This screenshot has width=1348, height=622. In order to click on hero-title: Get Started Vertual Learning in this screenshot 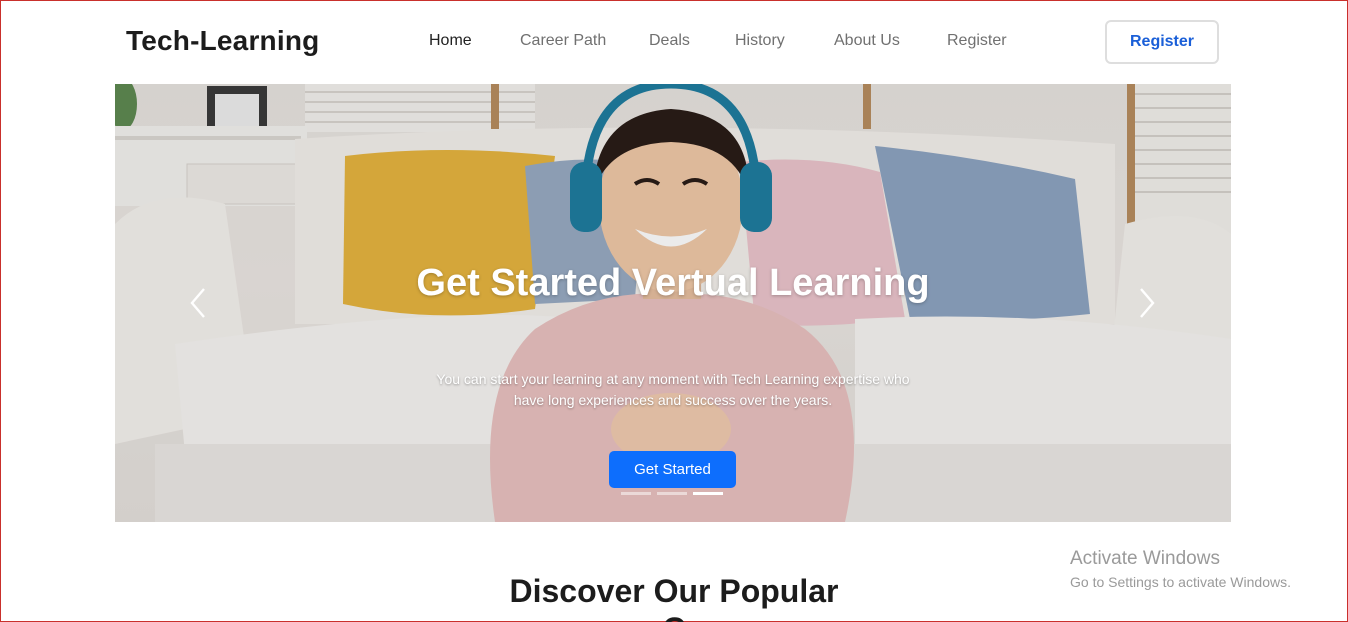, I will do `click(673, 283)`.